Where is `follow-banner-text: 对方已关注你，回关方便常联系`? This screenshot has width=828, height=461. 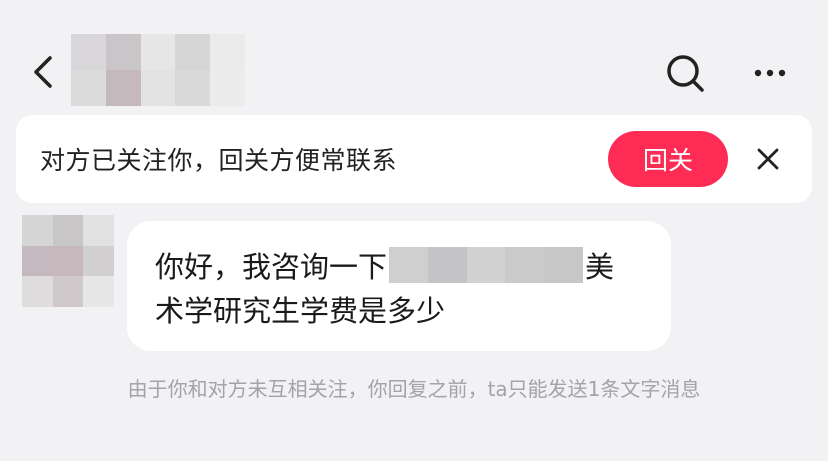
follow-banner-text: 对方已关注你，回关方便常联系 is located at coordinates (219, 160).